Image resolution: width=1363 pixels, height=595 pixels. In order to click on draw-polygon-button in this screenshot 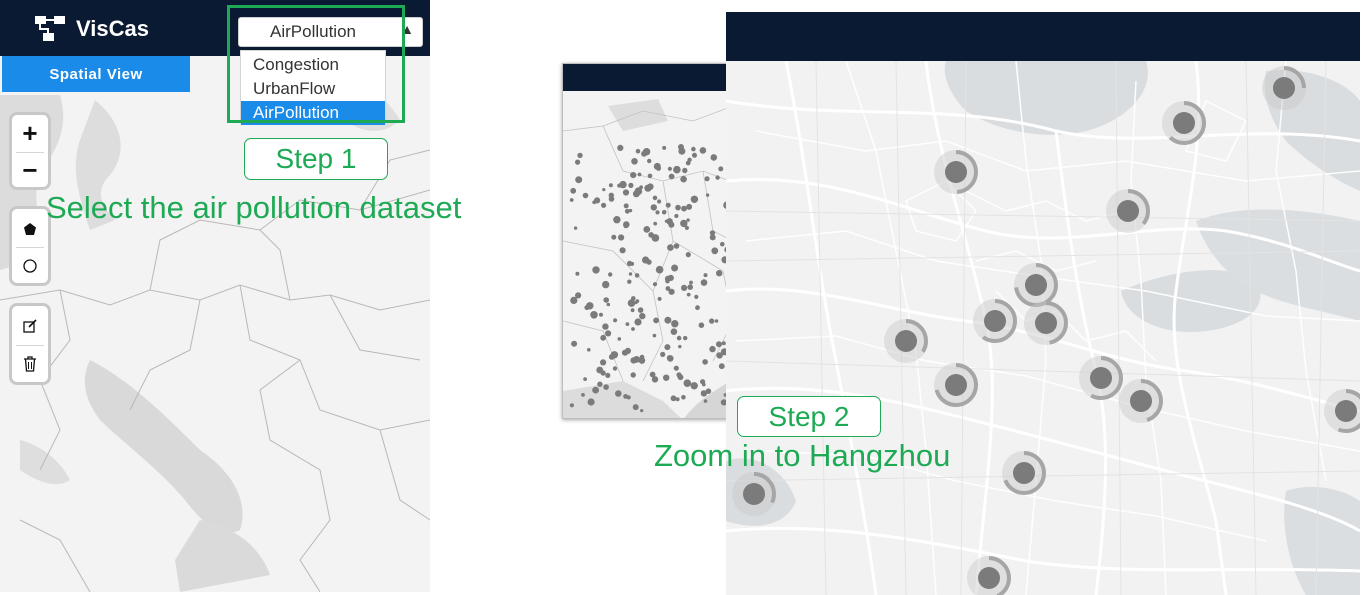, I will do `click(30, 229)`.